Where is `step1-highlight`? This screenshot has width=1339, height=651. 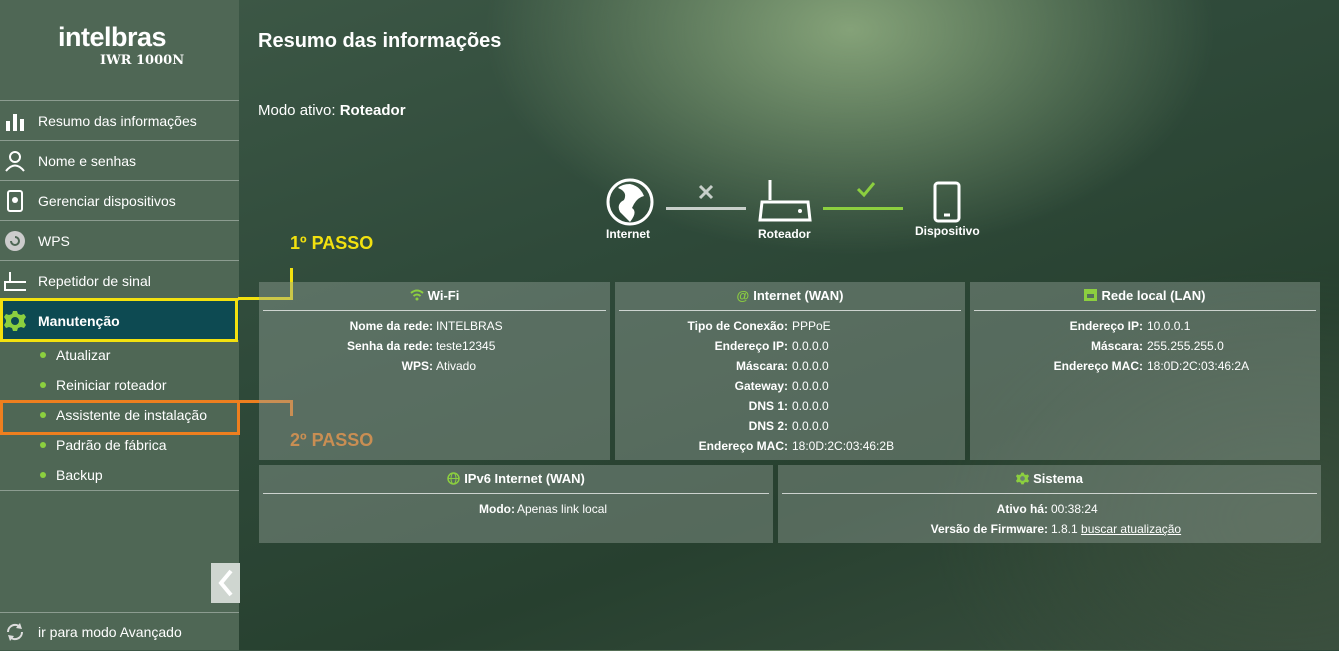
step1-highlight is located at coordinates (119, 320).